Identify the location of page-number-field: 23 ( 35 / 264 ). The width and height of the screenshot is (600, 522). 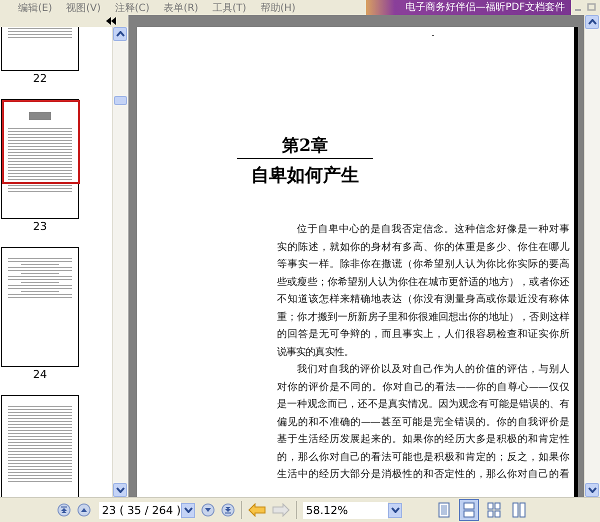
(140, 510).